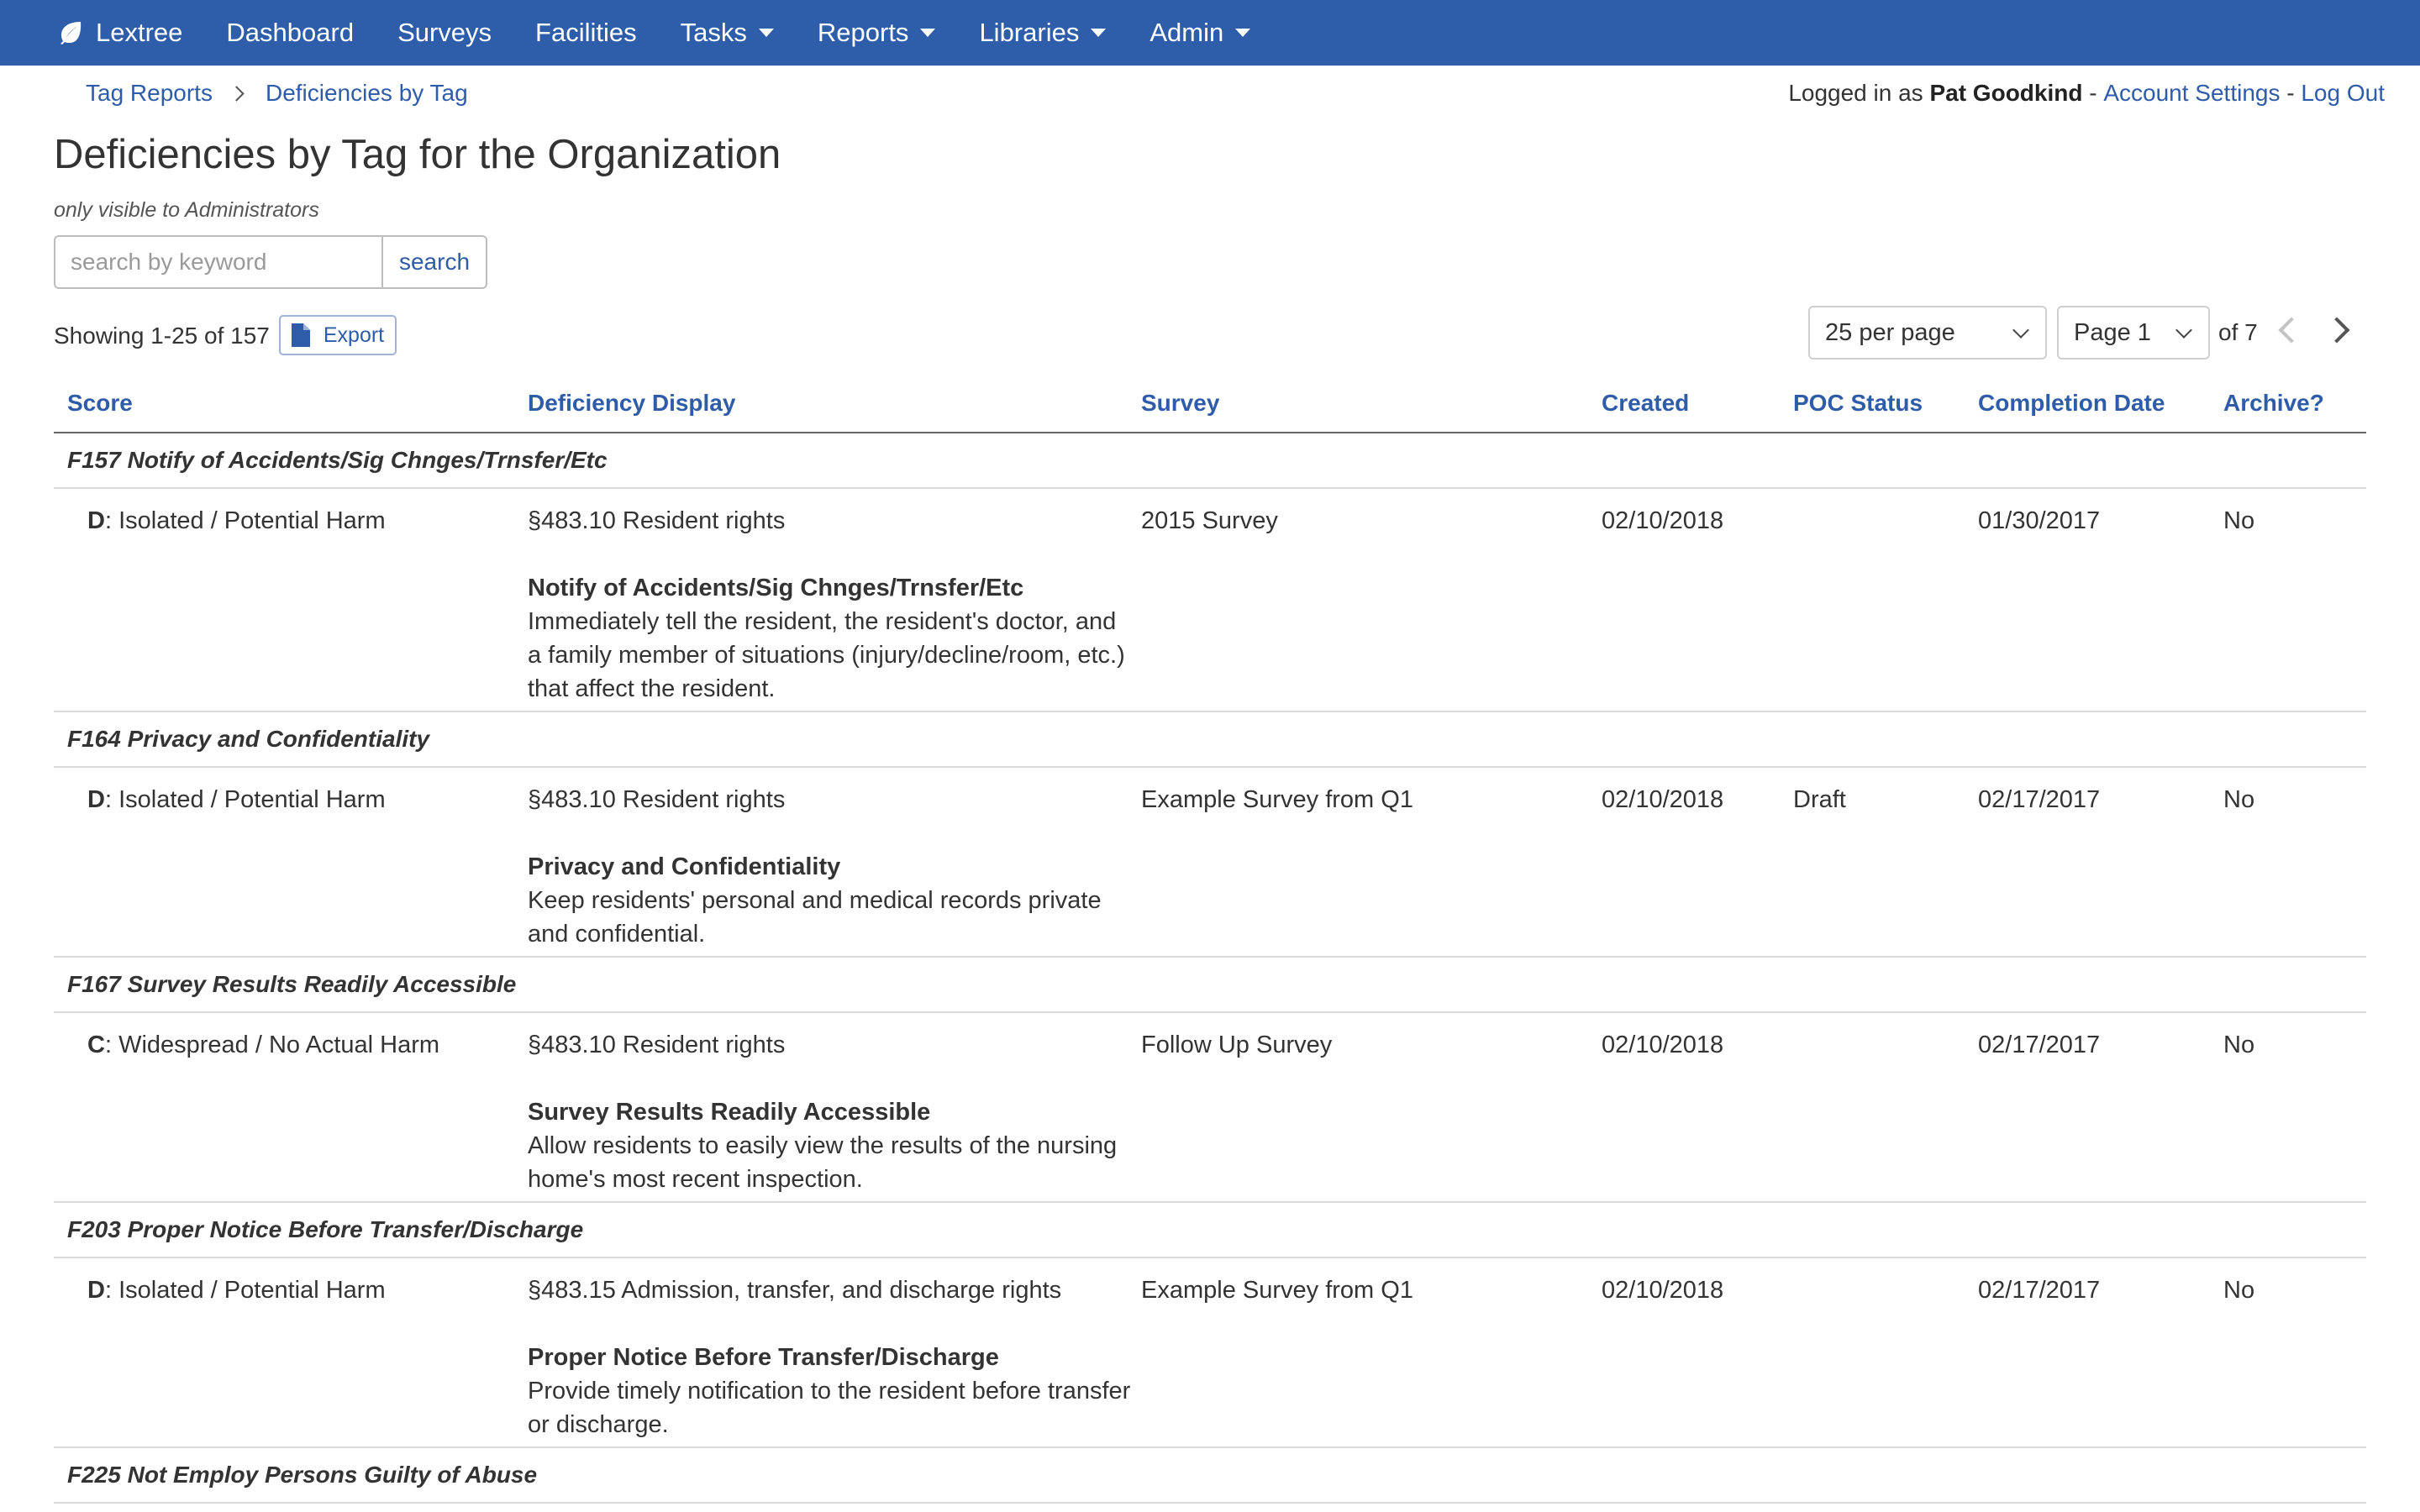 The height and width of the screenshot is (1512, 2420). I want to click on brand-link: Lextree, so click(120, 33).